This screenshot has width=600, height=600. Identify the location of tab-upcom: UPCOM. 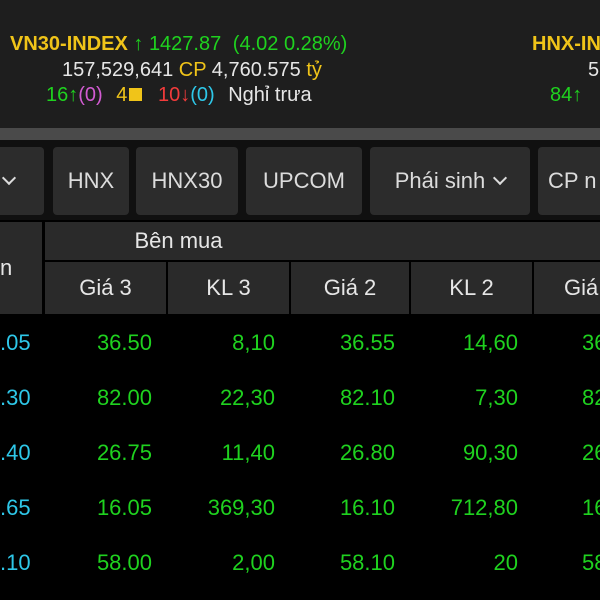
(304, 181).